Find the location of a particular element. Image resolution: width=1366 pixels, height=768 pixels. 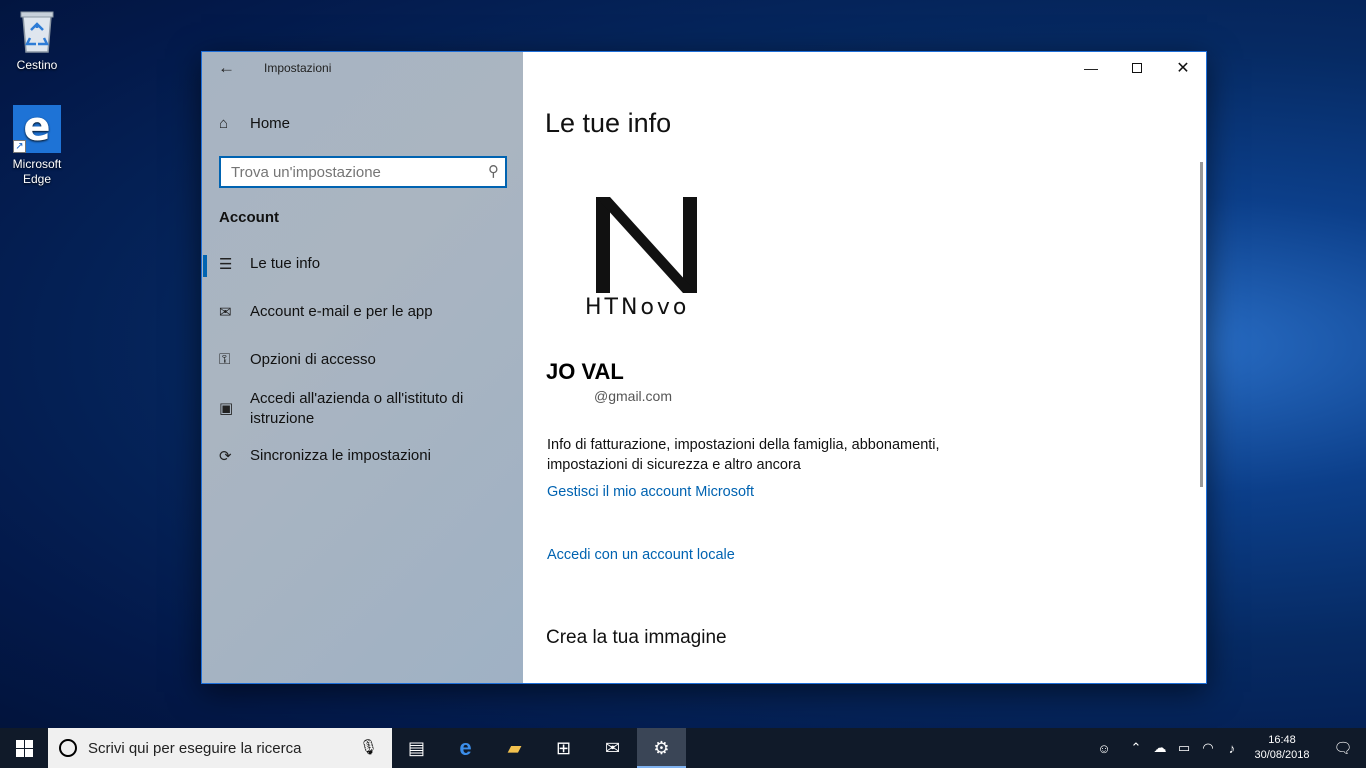

taskbar-store: ⊞ is located at coordinates (563, 748).